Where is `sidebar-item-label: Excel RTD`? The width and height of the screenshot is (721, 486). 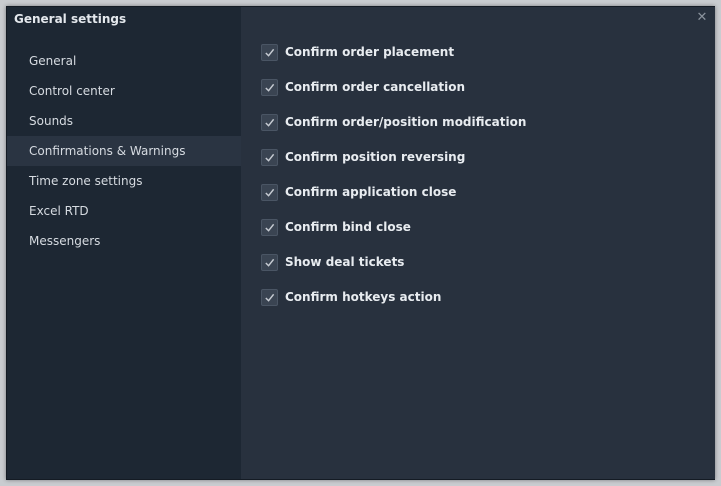
sidebar-item-label: Excel RTD is located at coordinates (59, 211).